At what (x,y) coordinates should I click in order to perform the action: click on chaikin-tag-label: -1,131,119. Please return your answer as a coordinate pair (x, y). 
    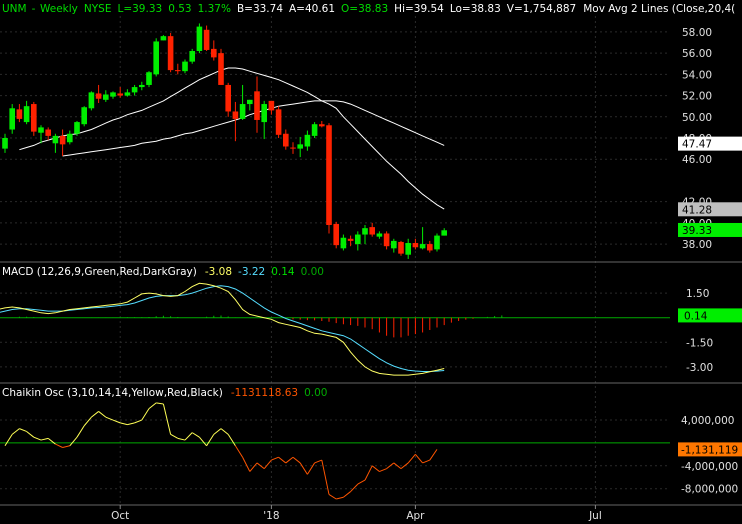
    Looking at the image, I should click on (709, 450).